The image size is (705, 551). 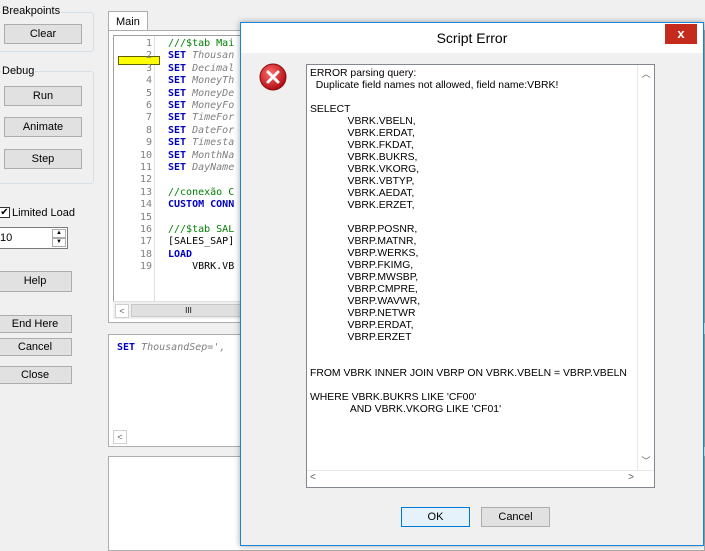 I want to click on code-line: SET TimeFor, so click(x=201, y=118).